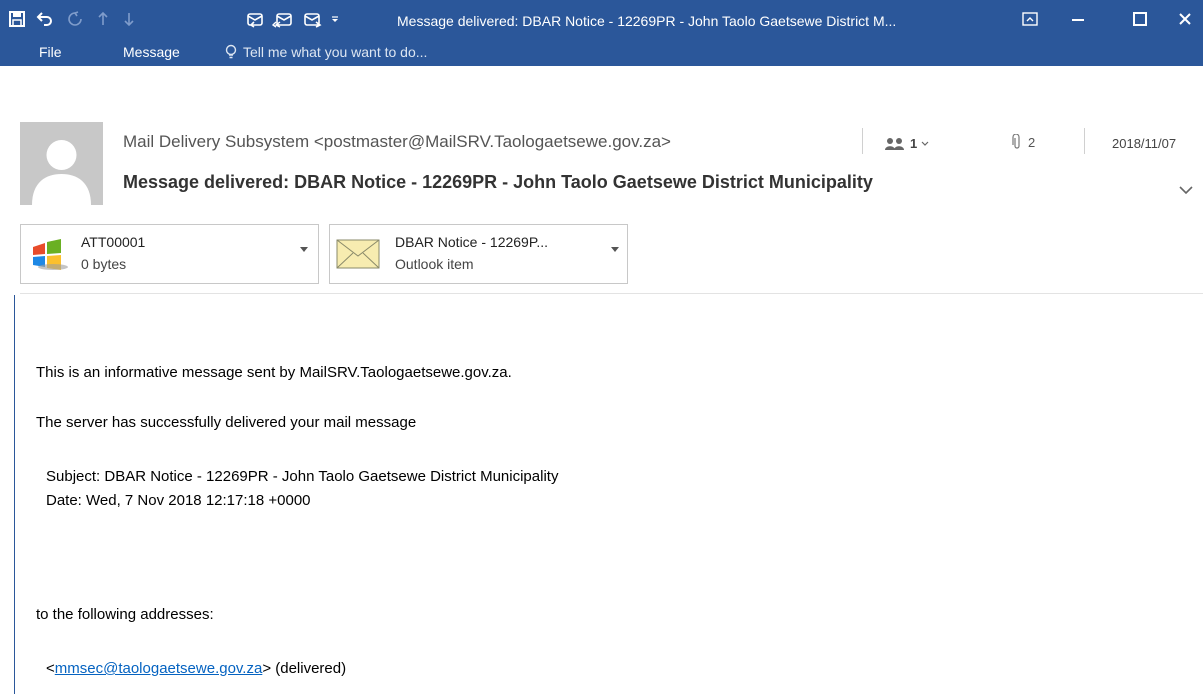 This screenshot has width=1203, height=694. Describe the element at coordinates (611, 293) in the screenshot. I see `header-separator` at that location.